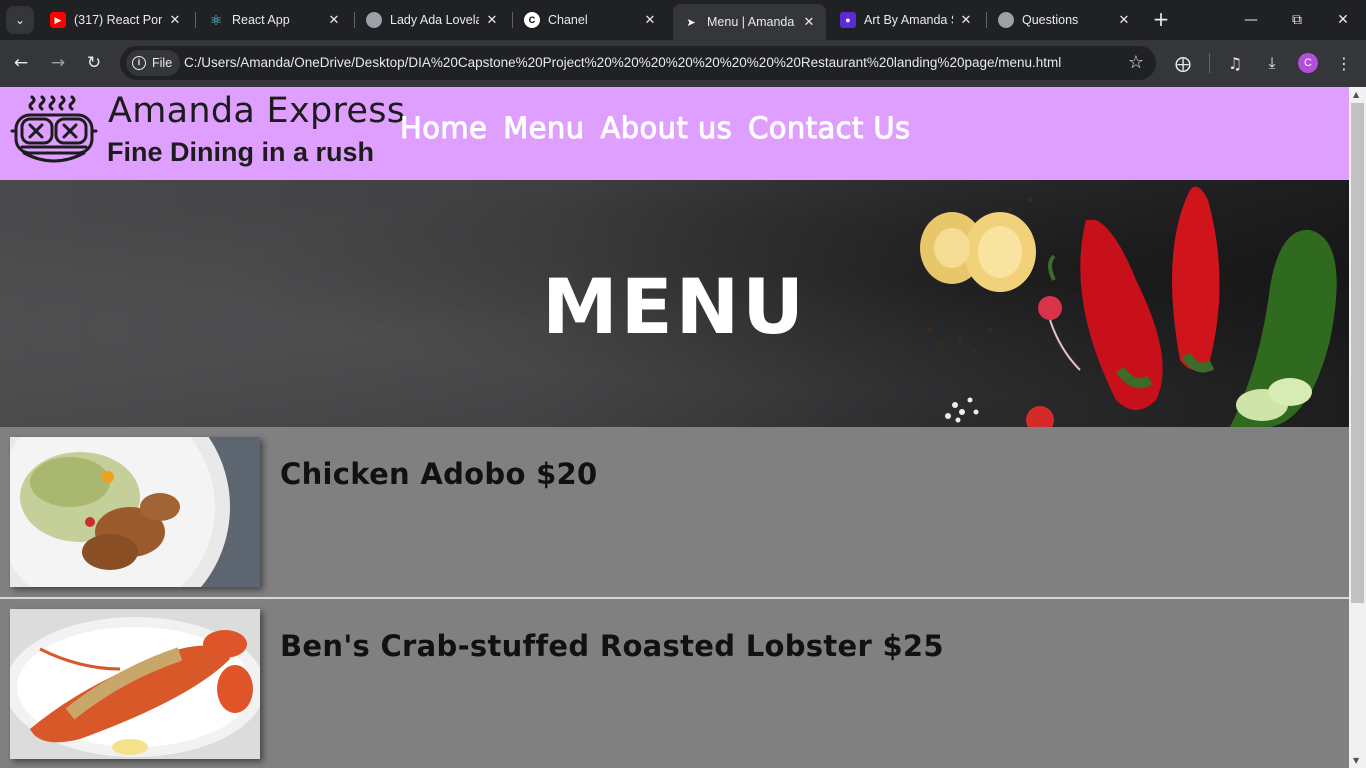 Image resolution: width=1366 pixels, height=768 pixels. What do you see at coordinates (1357, 353) in the screenshot?
I see `scrollbar-thumb` at bounding box center [1357, 353].